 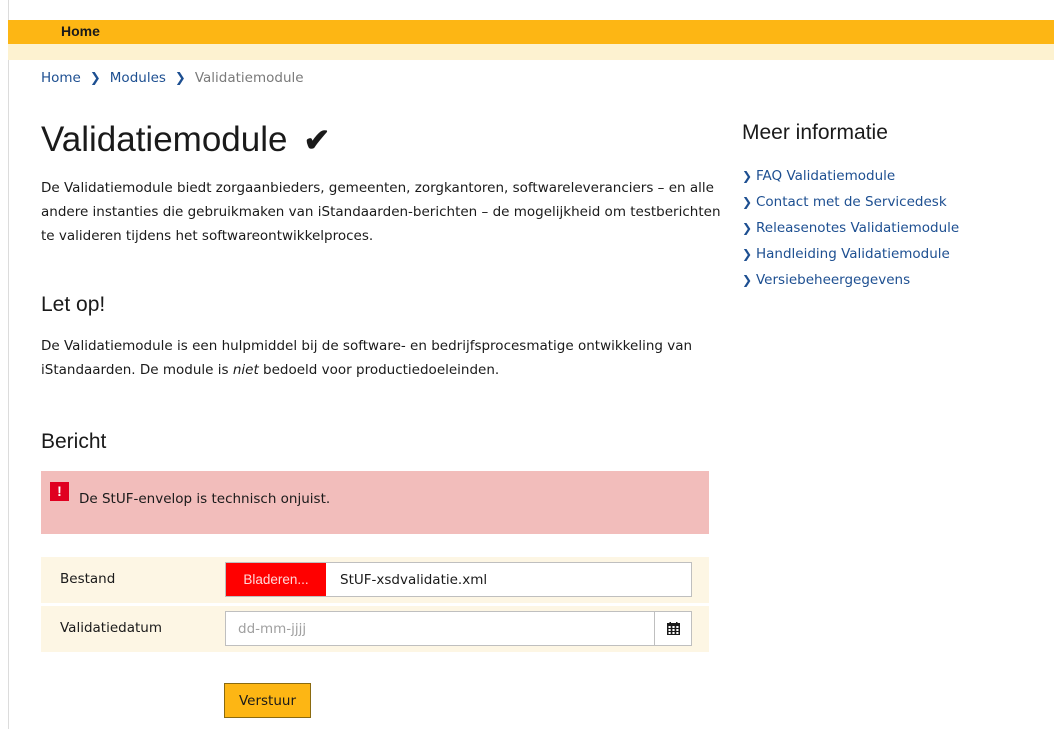 I want to click on sidebar-link-versiebeheer: ❯ Versiebeheergegevens, so click(x=850, y=280).